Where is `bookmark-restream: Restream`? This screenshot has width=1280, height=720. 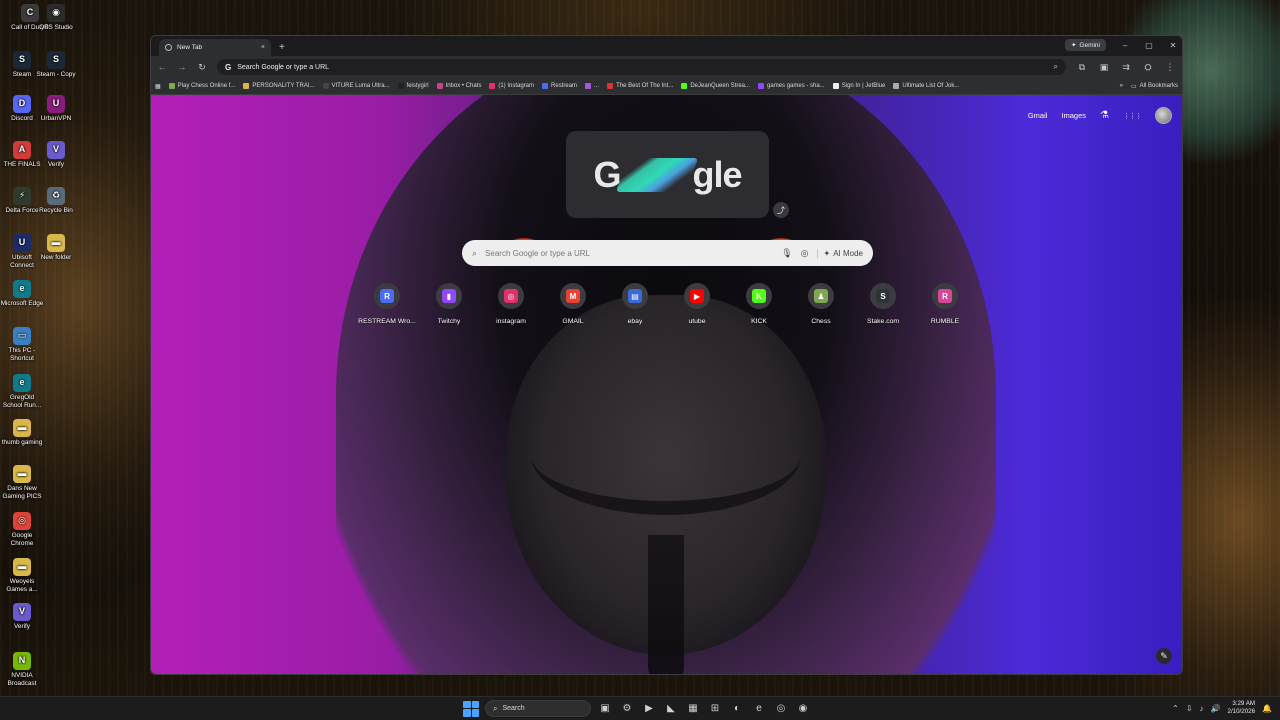
bookmark-restream: Restream is located at coordinates (559, 86).